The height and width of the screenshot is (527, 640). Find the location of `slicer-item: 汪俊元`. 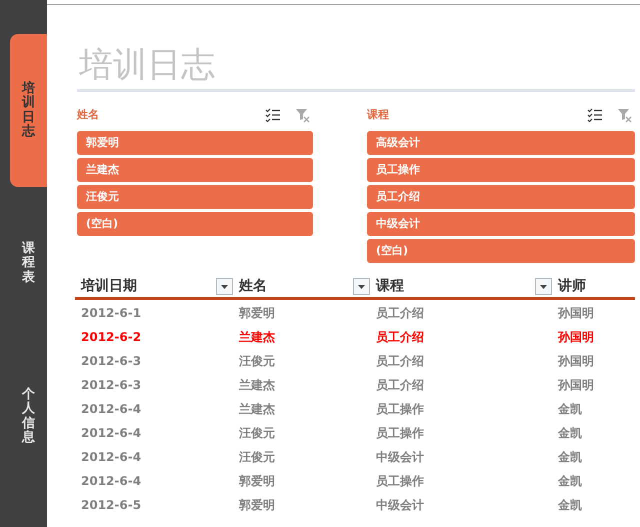

slicer-item: 汪俊元 is located at coordinates (195, 197).